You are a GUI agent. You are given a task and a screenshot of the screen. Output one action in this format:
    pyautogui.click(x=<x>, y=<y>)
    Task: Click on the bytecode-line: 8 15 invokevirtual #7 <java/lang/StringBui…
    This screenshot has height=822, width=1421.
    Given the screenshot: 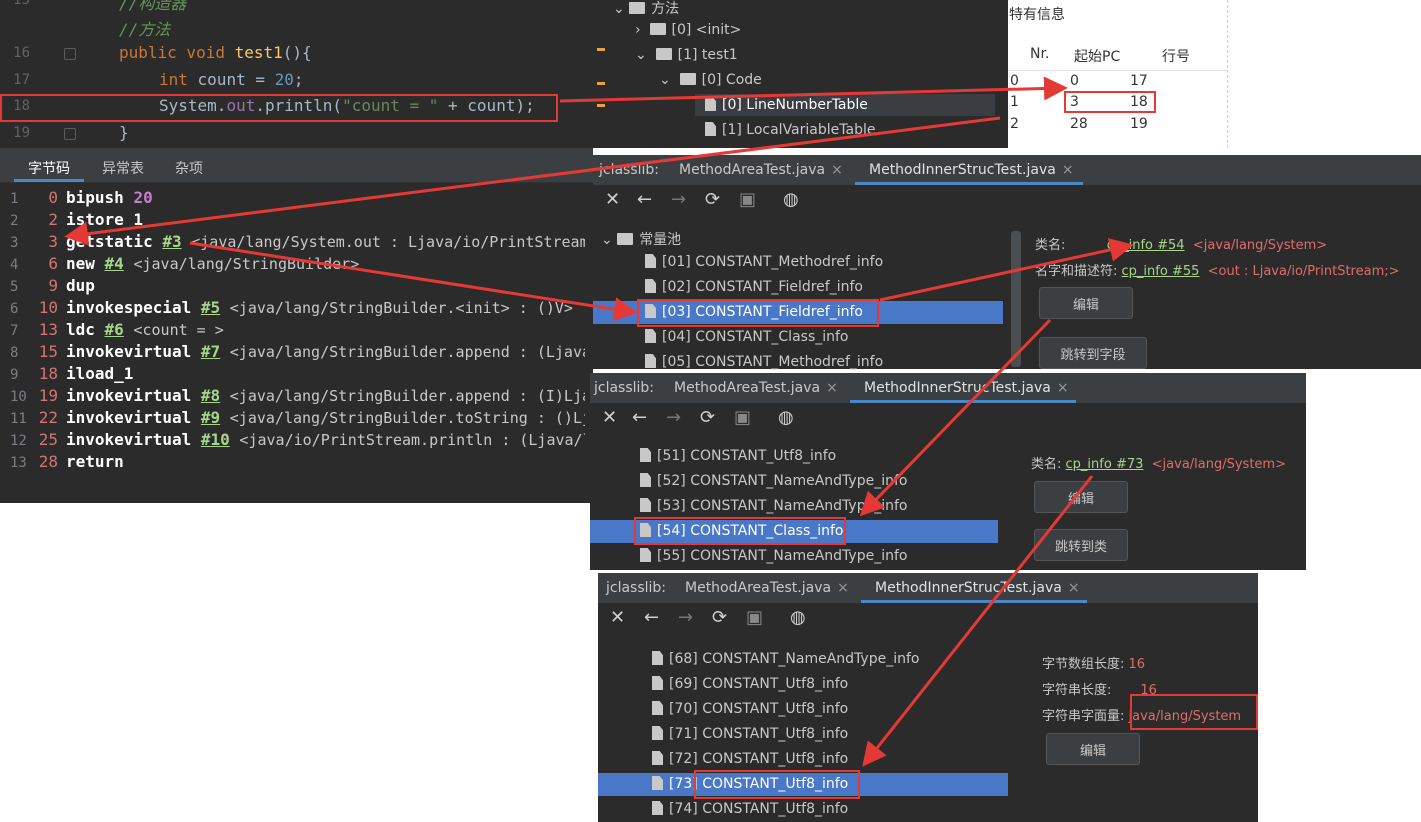 What is the action you would take?
    pyautogui.click(x=297, y=351)
    